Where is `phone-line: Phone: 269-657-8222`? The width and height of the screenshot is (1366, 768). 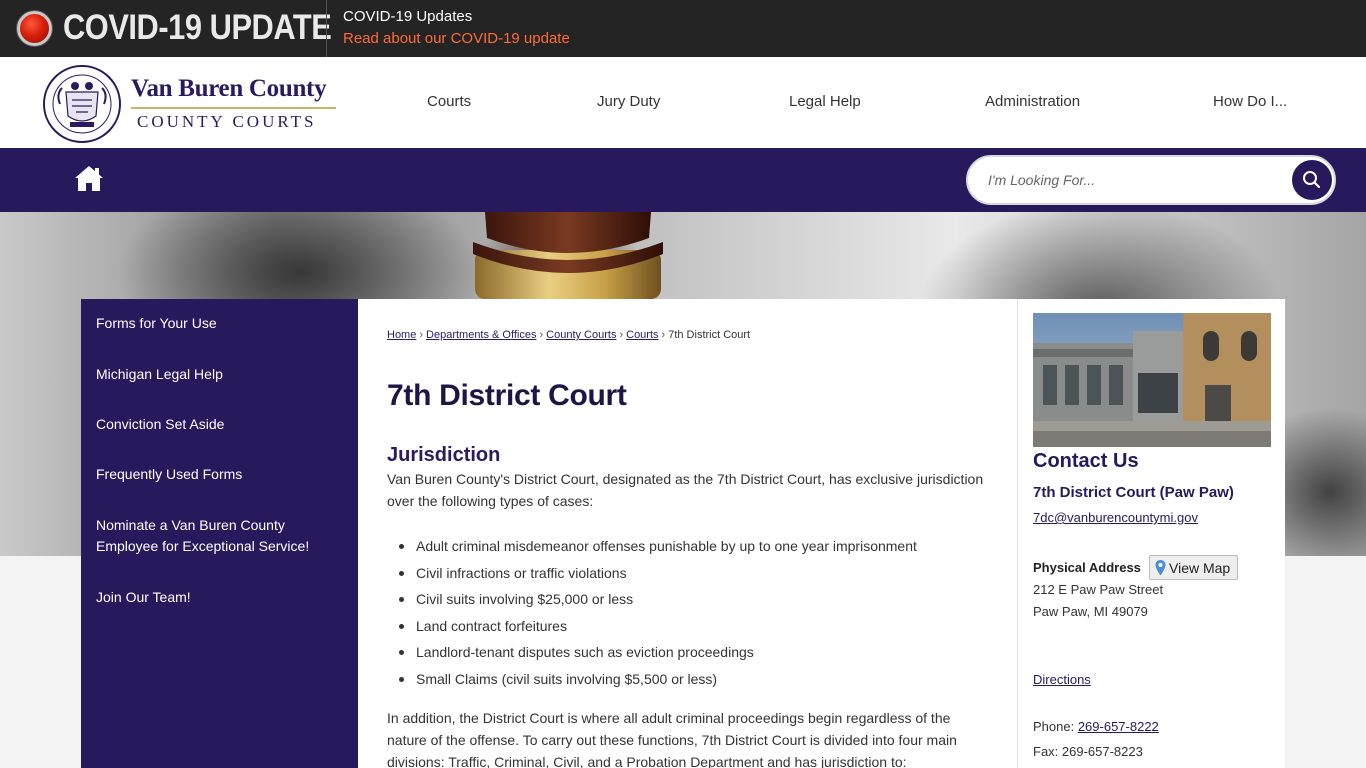 phone-line: Phone: 269-657-8222 is located at coordinates (1096, 726).